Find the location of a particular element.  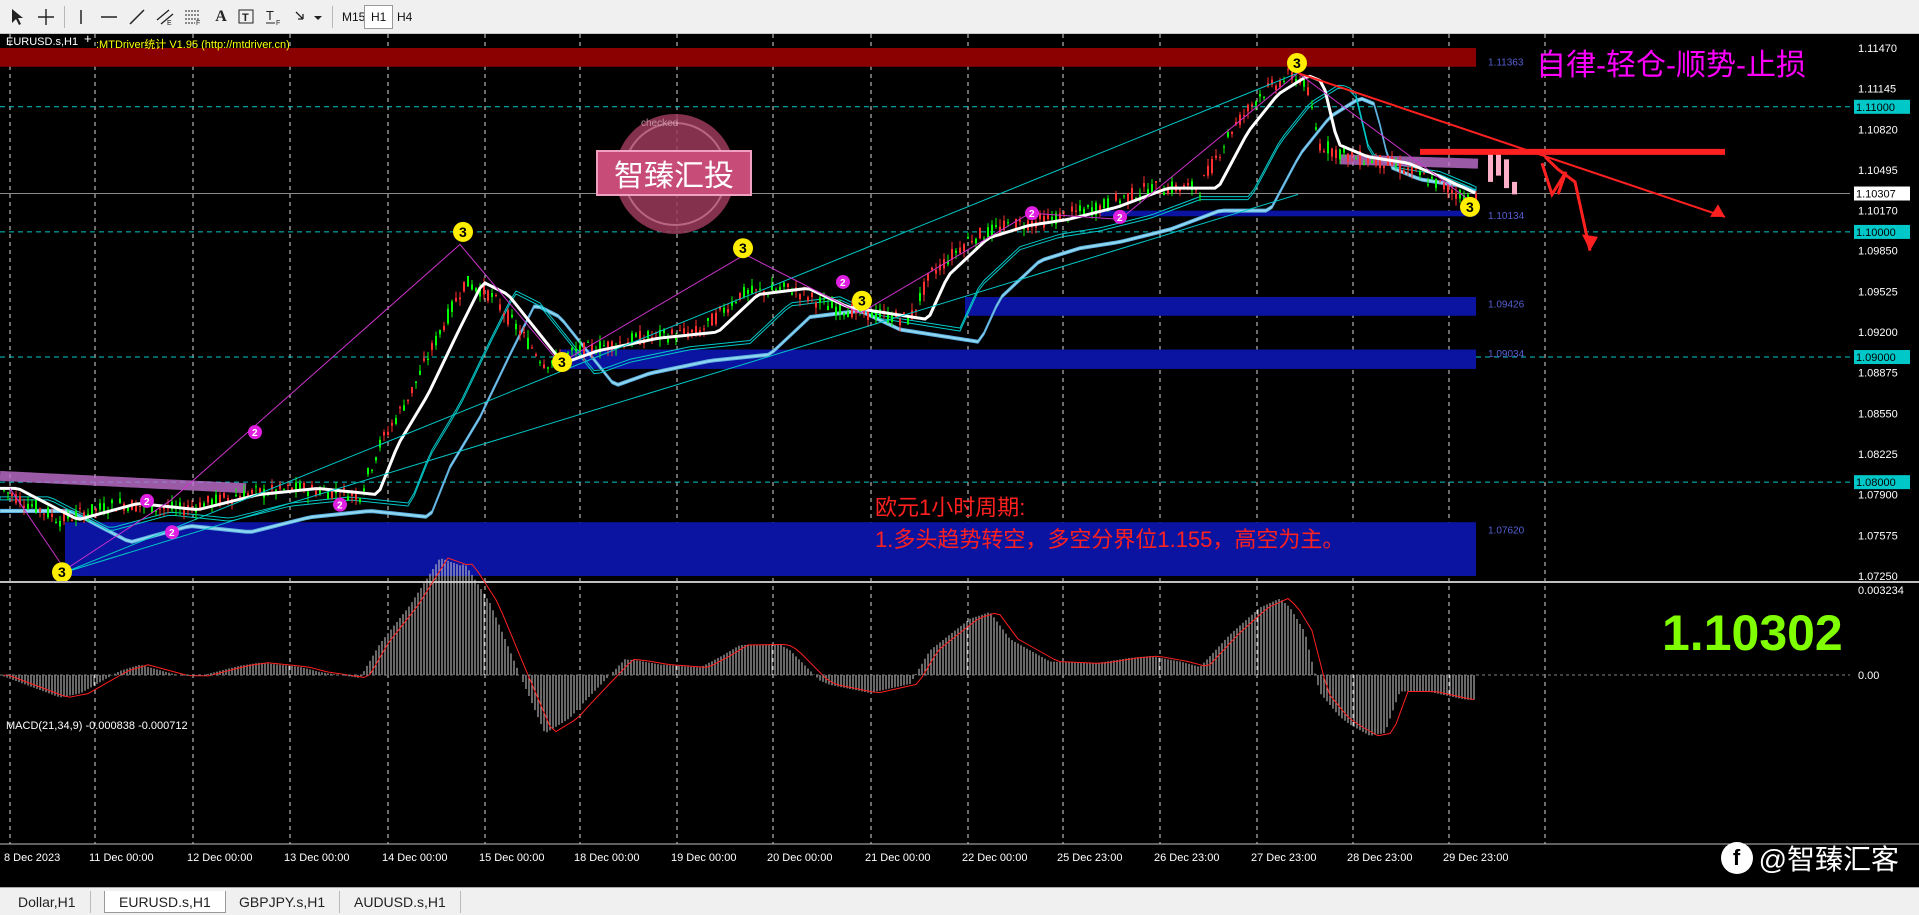

tab-gbpjpy-h1: GBPJPY.s,H1 is located at coordinates (283, 902).